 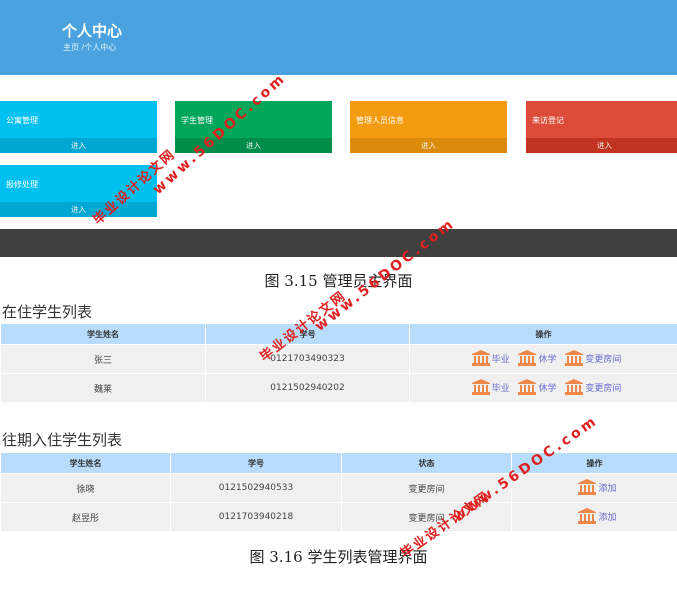 I want to click on student-name: 徐晓, so click(x=85, y=488).